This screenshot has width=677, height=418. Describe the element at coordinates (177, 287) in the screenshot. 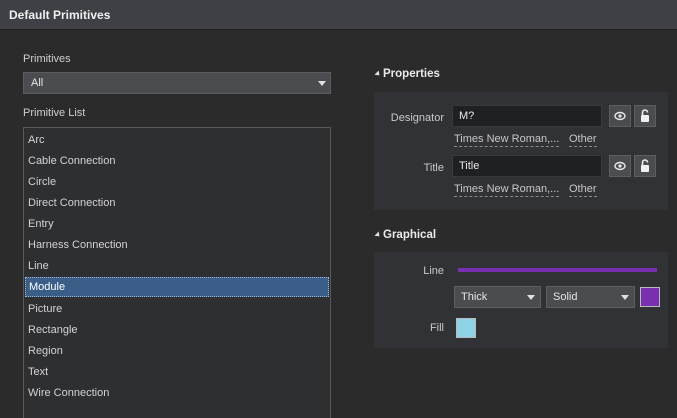

I see `list-item-module: Module` at that location.